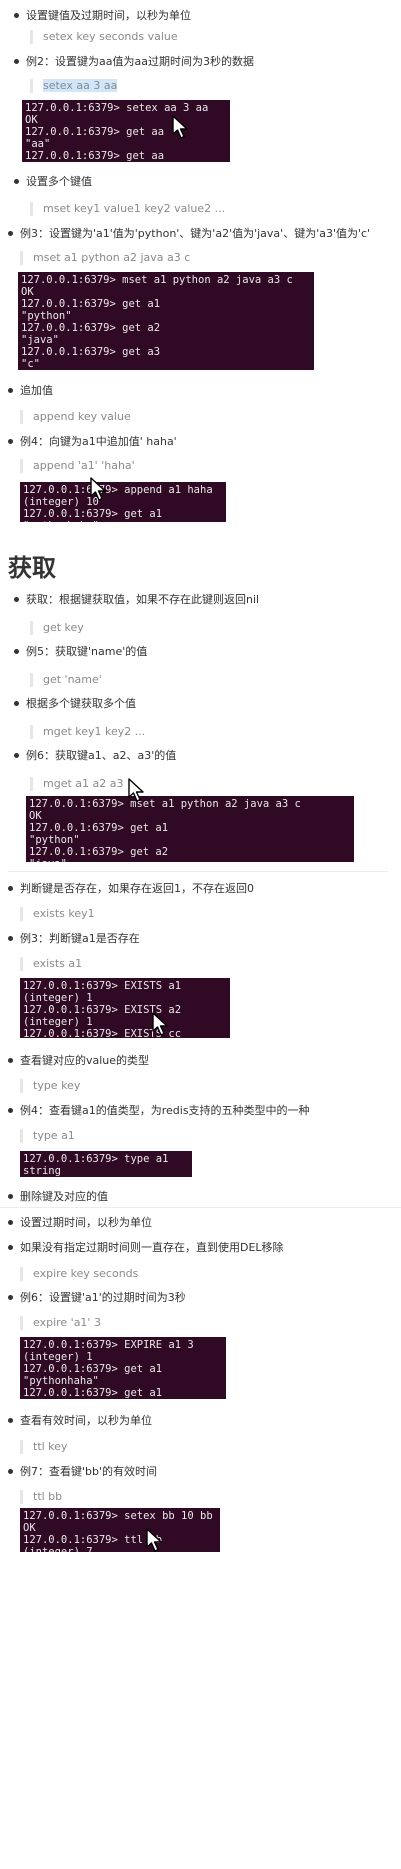 The image size is (401, 1869). What do you see at coordinates (64, 1196) in the screenshot?
I see `list-item-text: 删除键及对应的值` at bounding box center [64, 1196].